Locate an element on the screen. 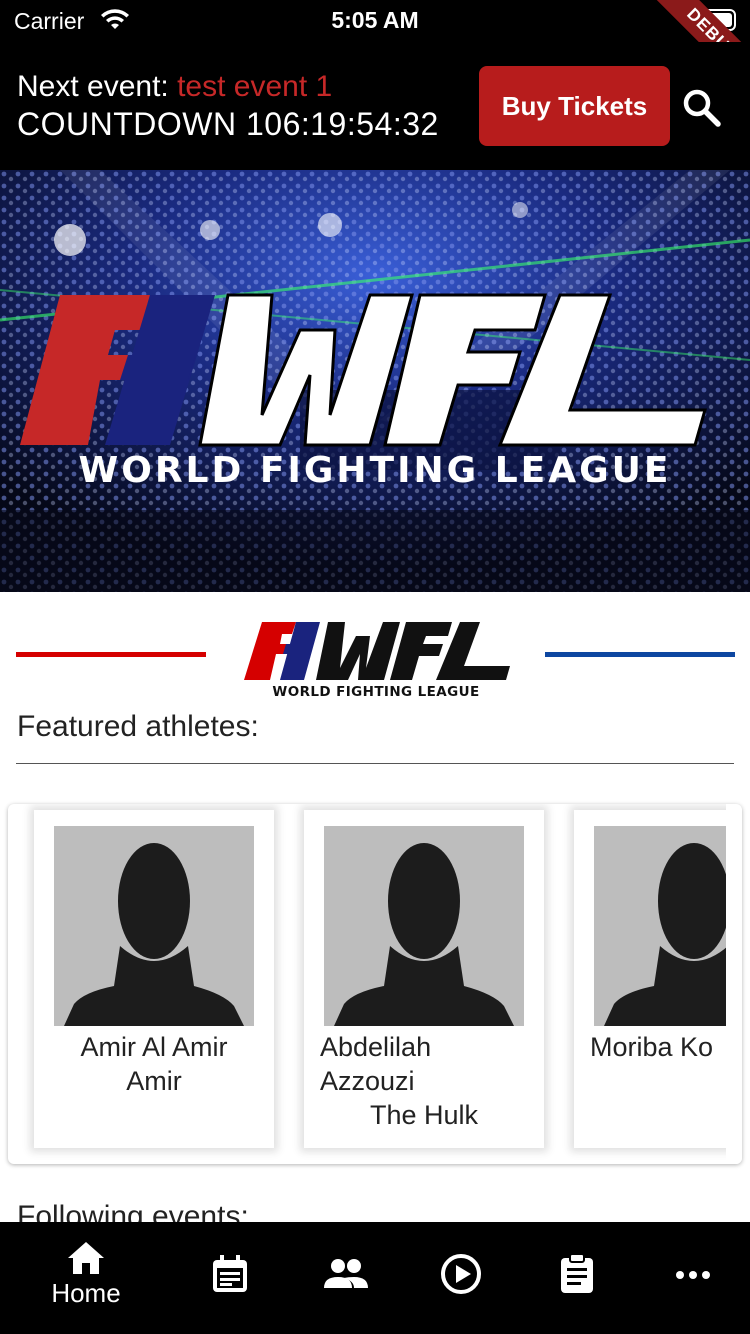 The height and width of the screenshot is (1334, 750). athlete-name: Moriba Ko is located at coordinates (652, 1047).